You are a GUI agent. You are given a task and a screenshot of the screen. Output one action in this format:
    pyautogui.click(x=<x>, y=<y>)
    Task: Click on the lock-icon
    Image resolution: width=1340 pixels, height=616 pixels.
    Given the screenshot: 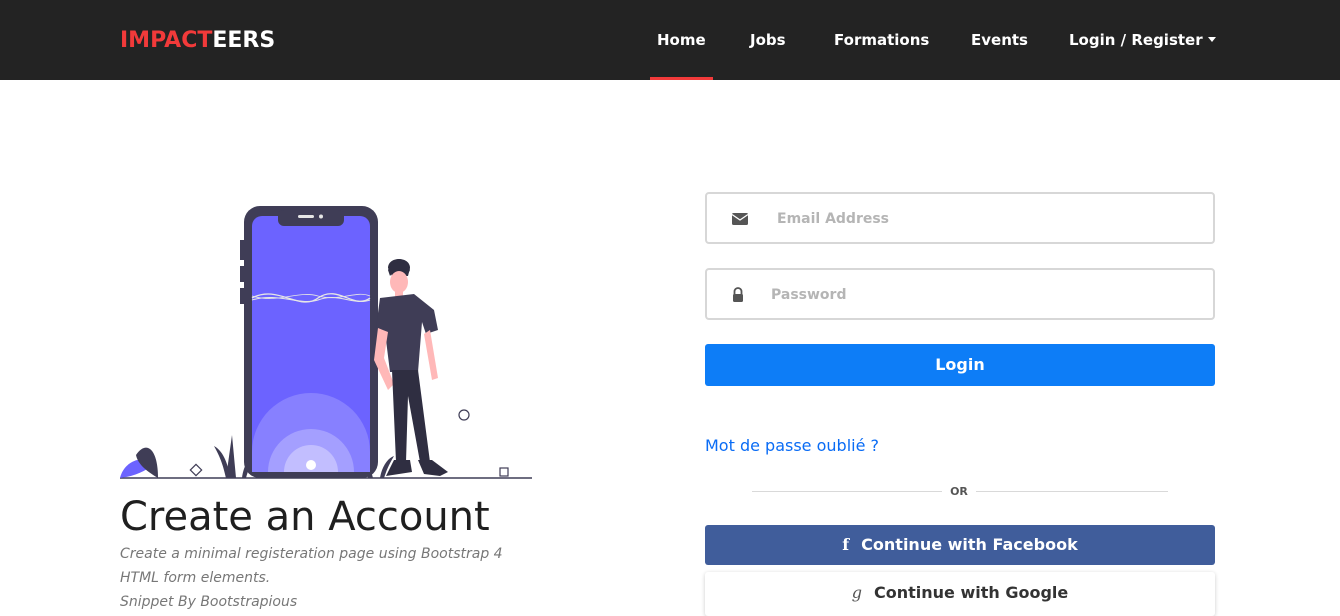 What is the action you would take?
    pyautogui.click(x=738, y=294)
    